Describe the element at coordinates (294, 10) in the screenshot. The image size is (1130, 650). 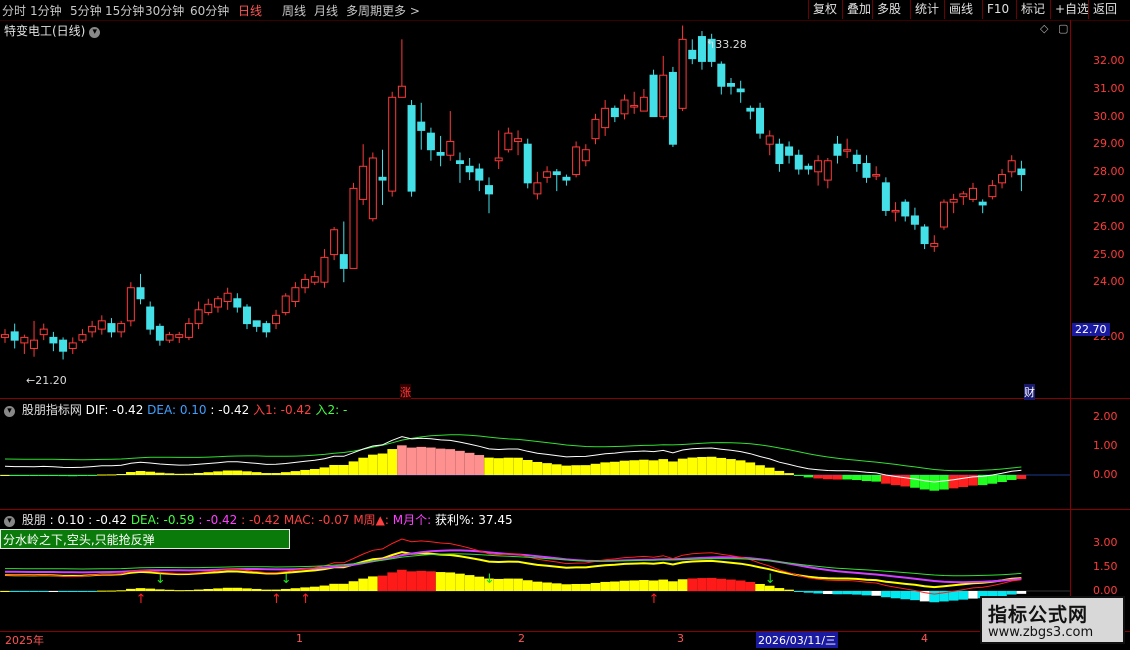
I see `period-tab: 周线` at that location.